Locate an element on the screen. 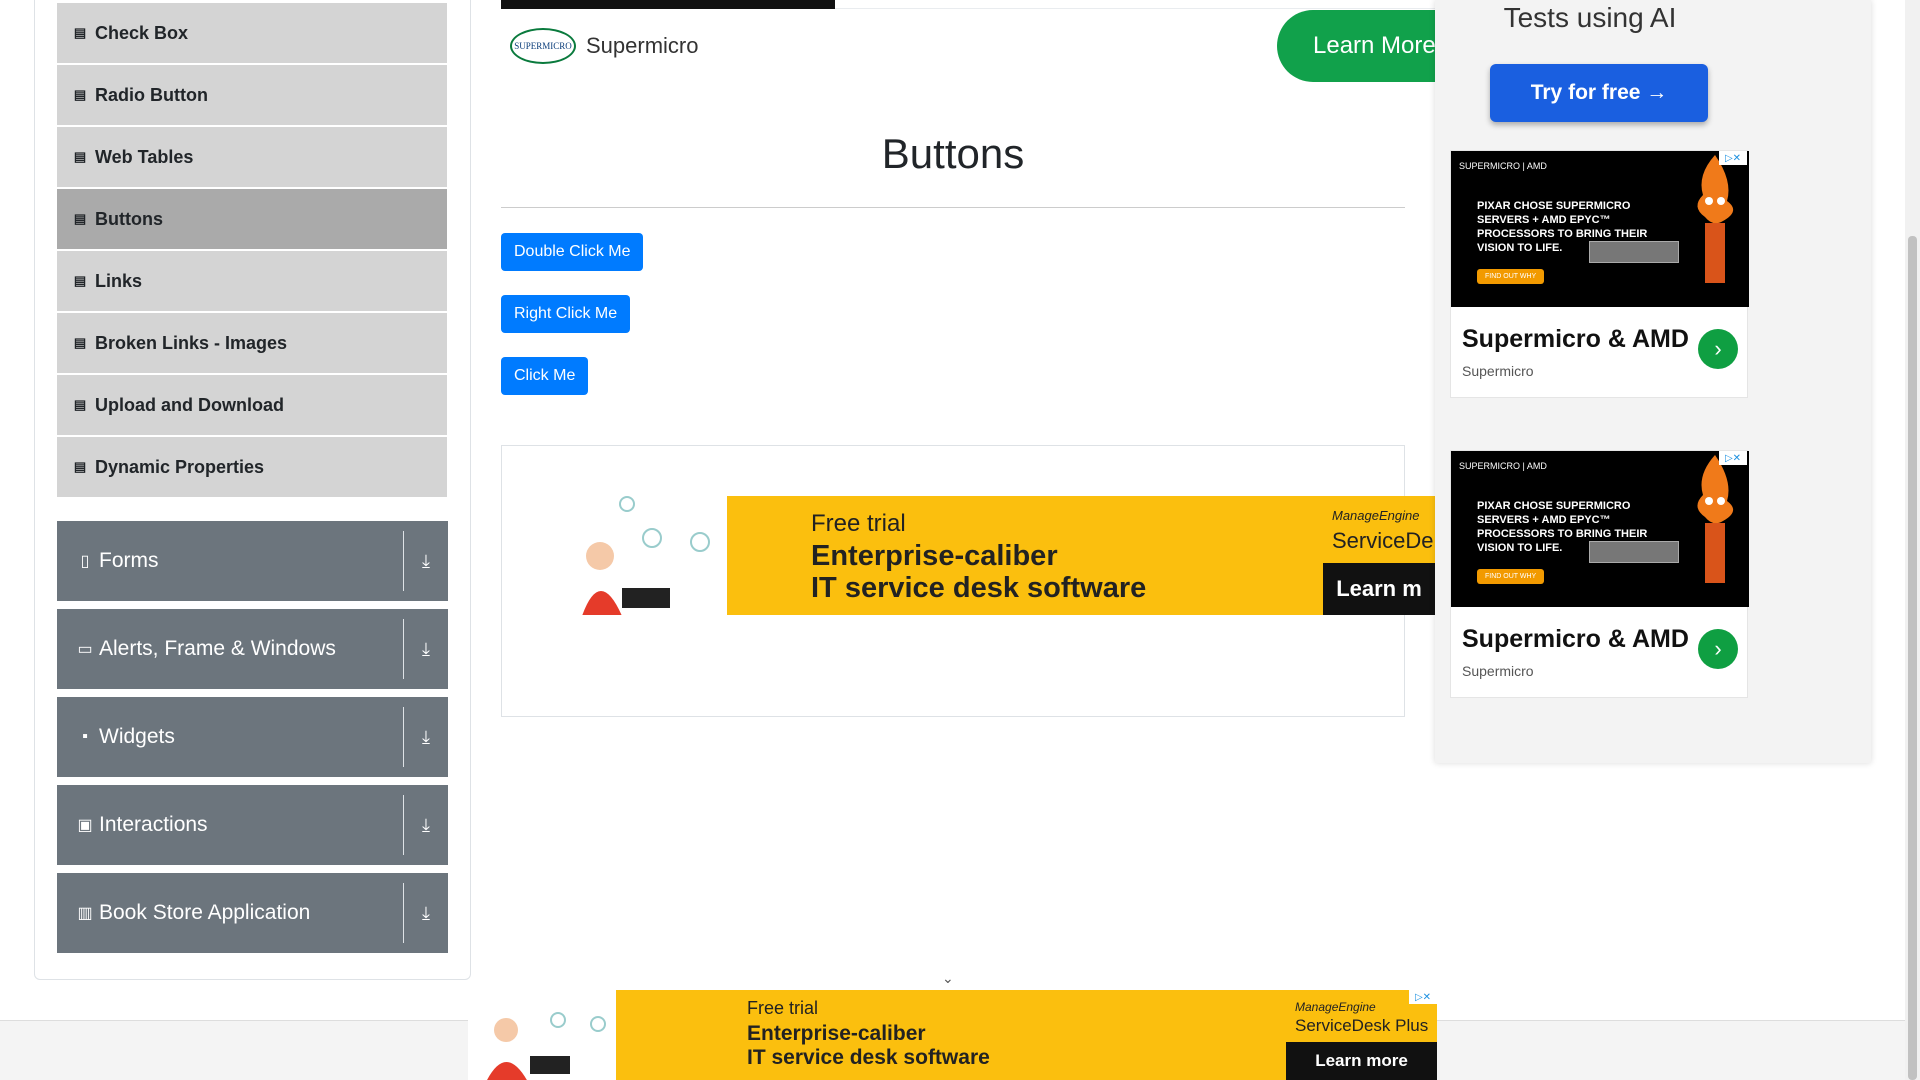 This screenshot has width=1920, height=1080. ad-image-strip is located at coordinates (668, 4).